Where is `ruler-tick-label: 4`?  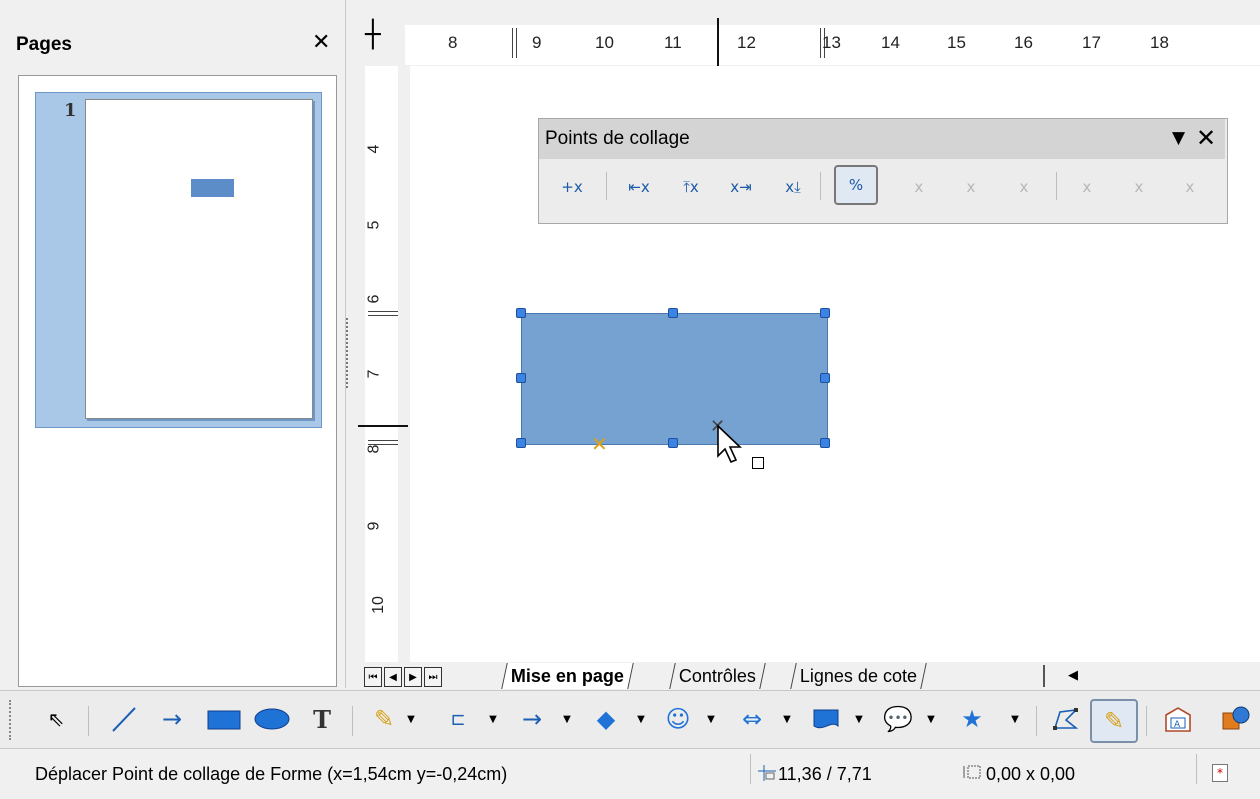 ruler-tick-label: 4 is located at coordinates (374, 149).